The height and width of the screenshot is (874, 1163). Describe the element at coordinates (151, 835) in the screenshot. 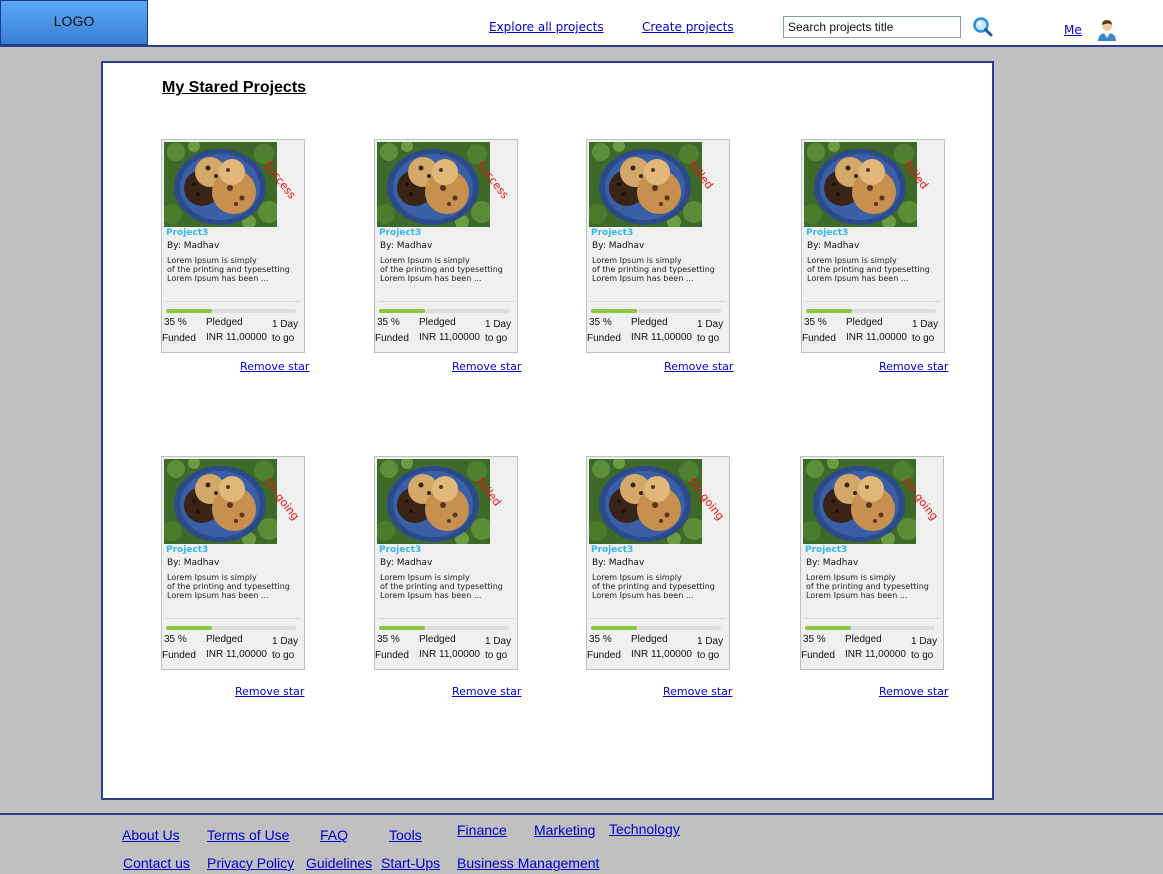

I see `footer-about-us: About Us` at that location.